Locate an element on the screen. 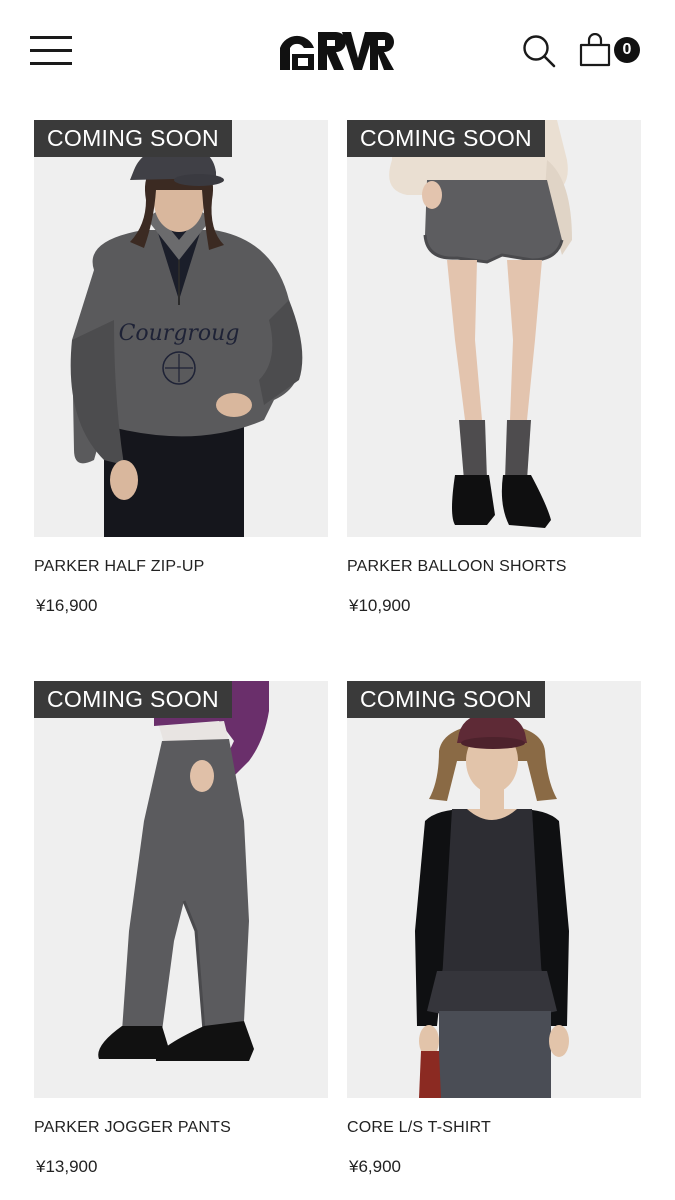 The height and width of the screenshot is (1200, 675). svg-text: Courgroug is located at coordinates (179, 333).